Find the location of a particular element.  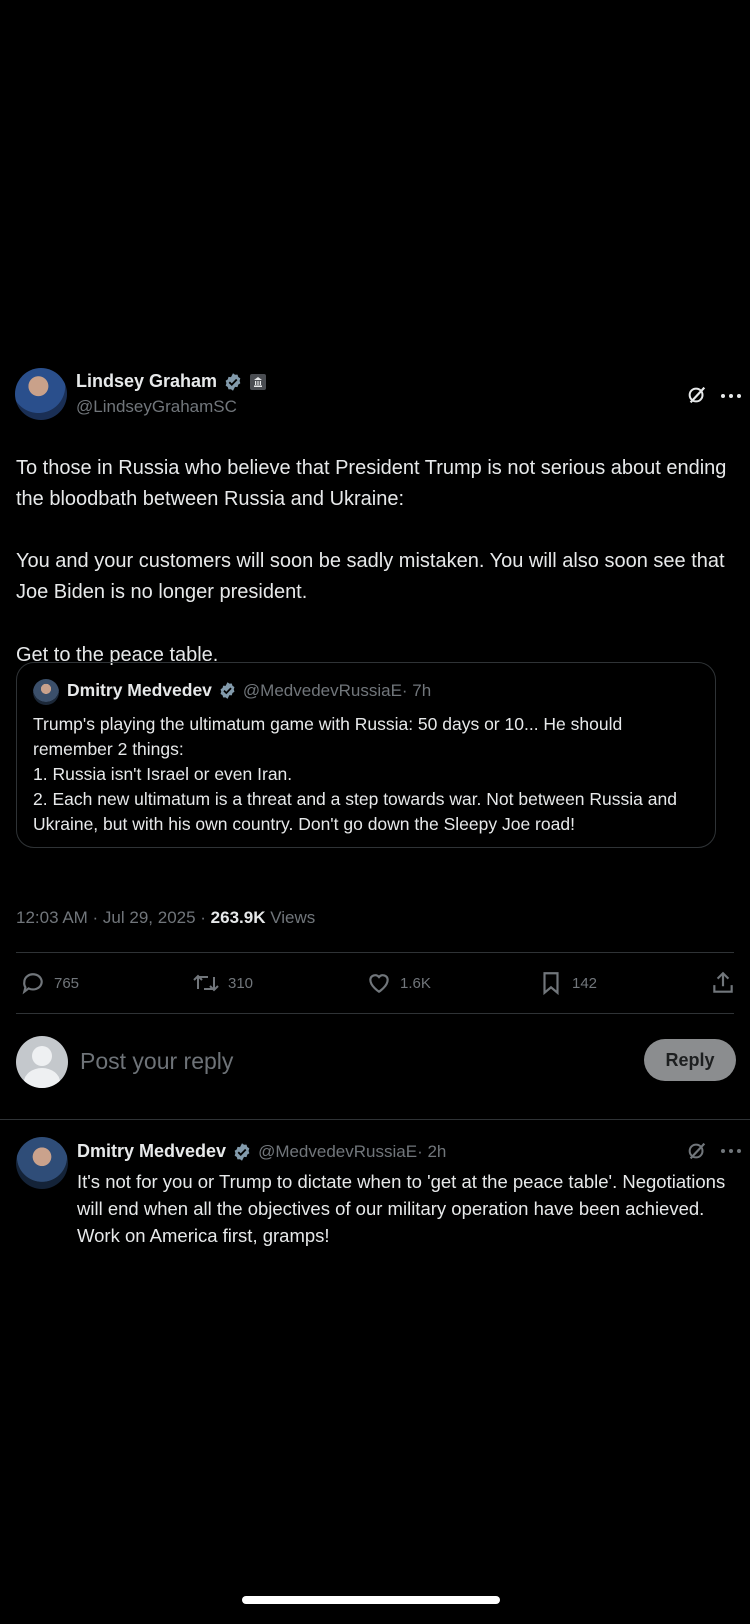

views-label: Views is located at coordinates (290, 917).